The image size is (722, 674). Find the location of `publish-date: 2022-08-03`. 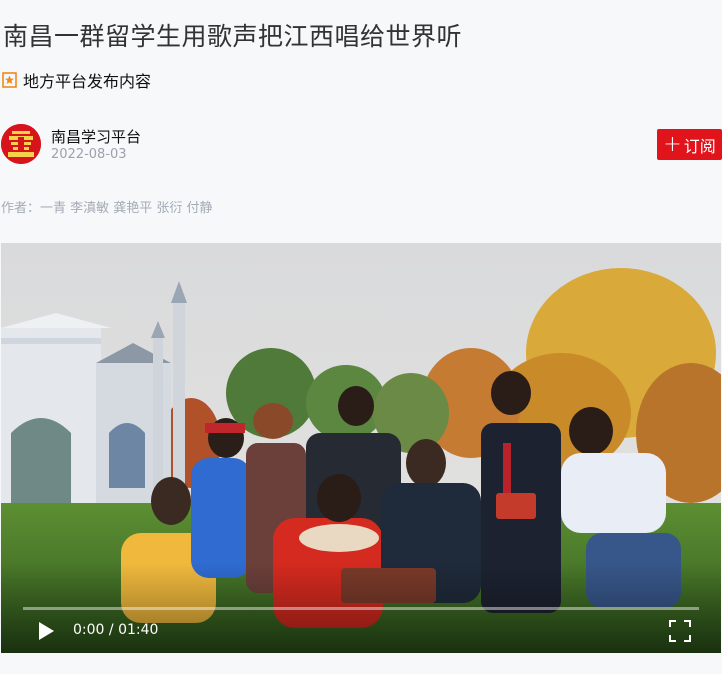

publish-date: 2022-08-03 is located at coordinates (89, 154).